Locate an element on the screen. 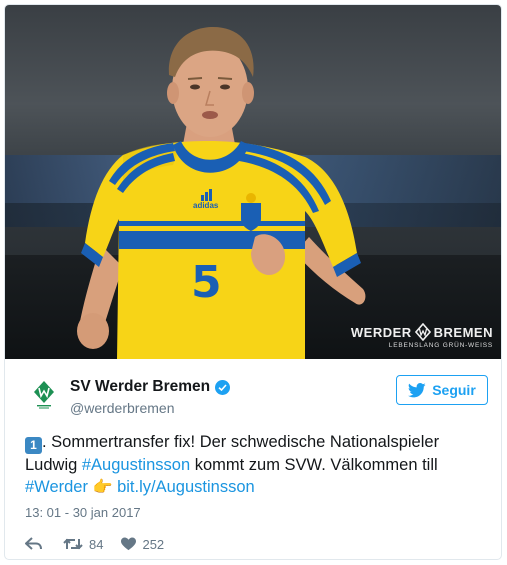  hashtag-werder: #Werder is located at coordinates (56, 487).